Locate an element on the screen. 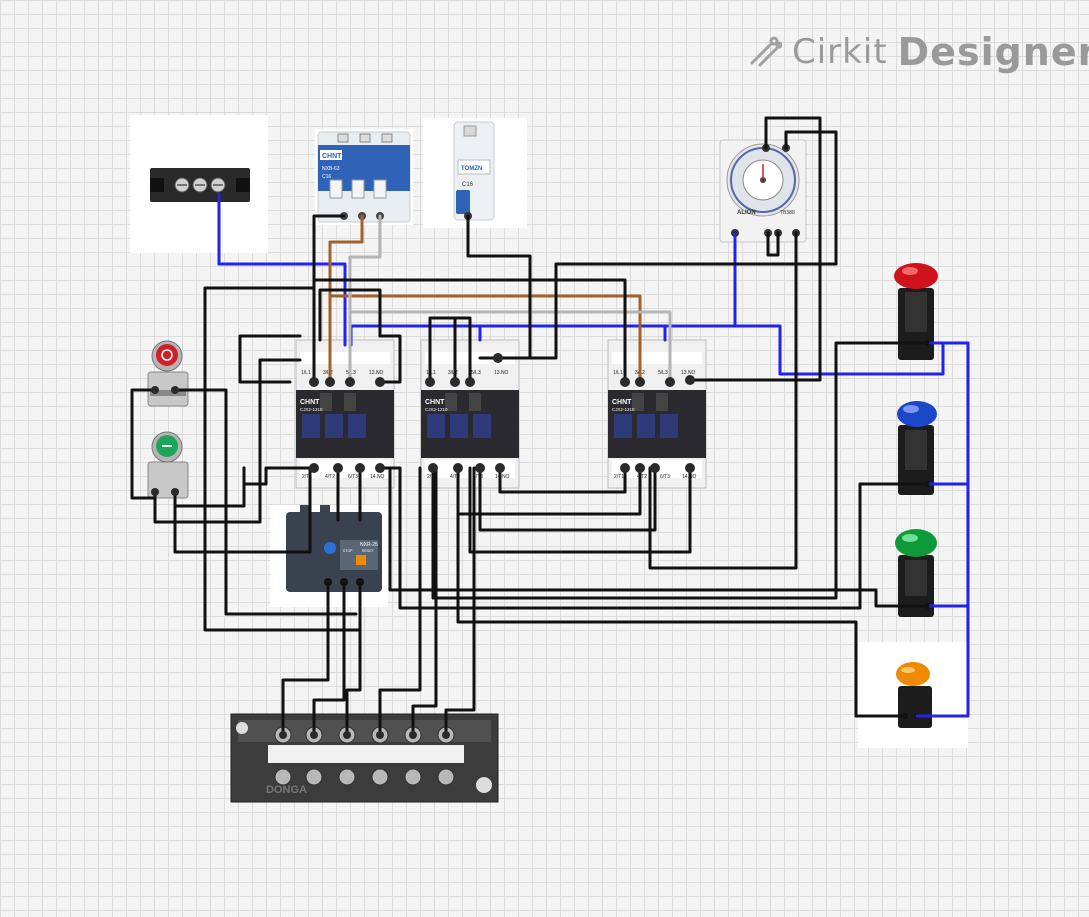 The image size is (1089, 917). contactor-3-term-13no: 13.NO is located at coordinates (688, 373).